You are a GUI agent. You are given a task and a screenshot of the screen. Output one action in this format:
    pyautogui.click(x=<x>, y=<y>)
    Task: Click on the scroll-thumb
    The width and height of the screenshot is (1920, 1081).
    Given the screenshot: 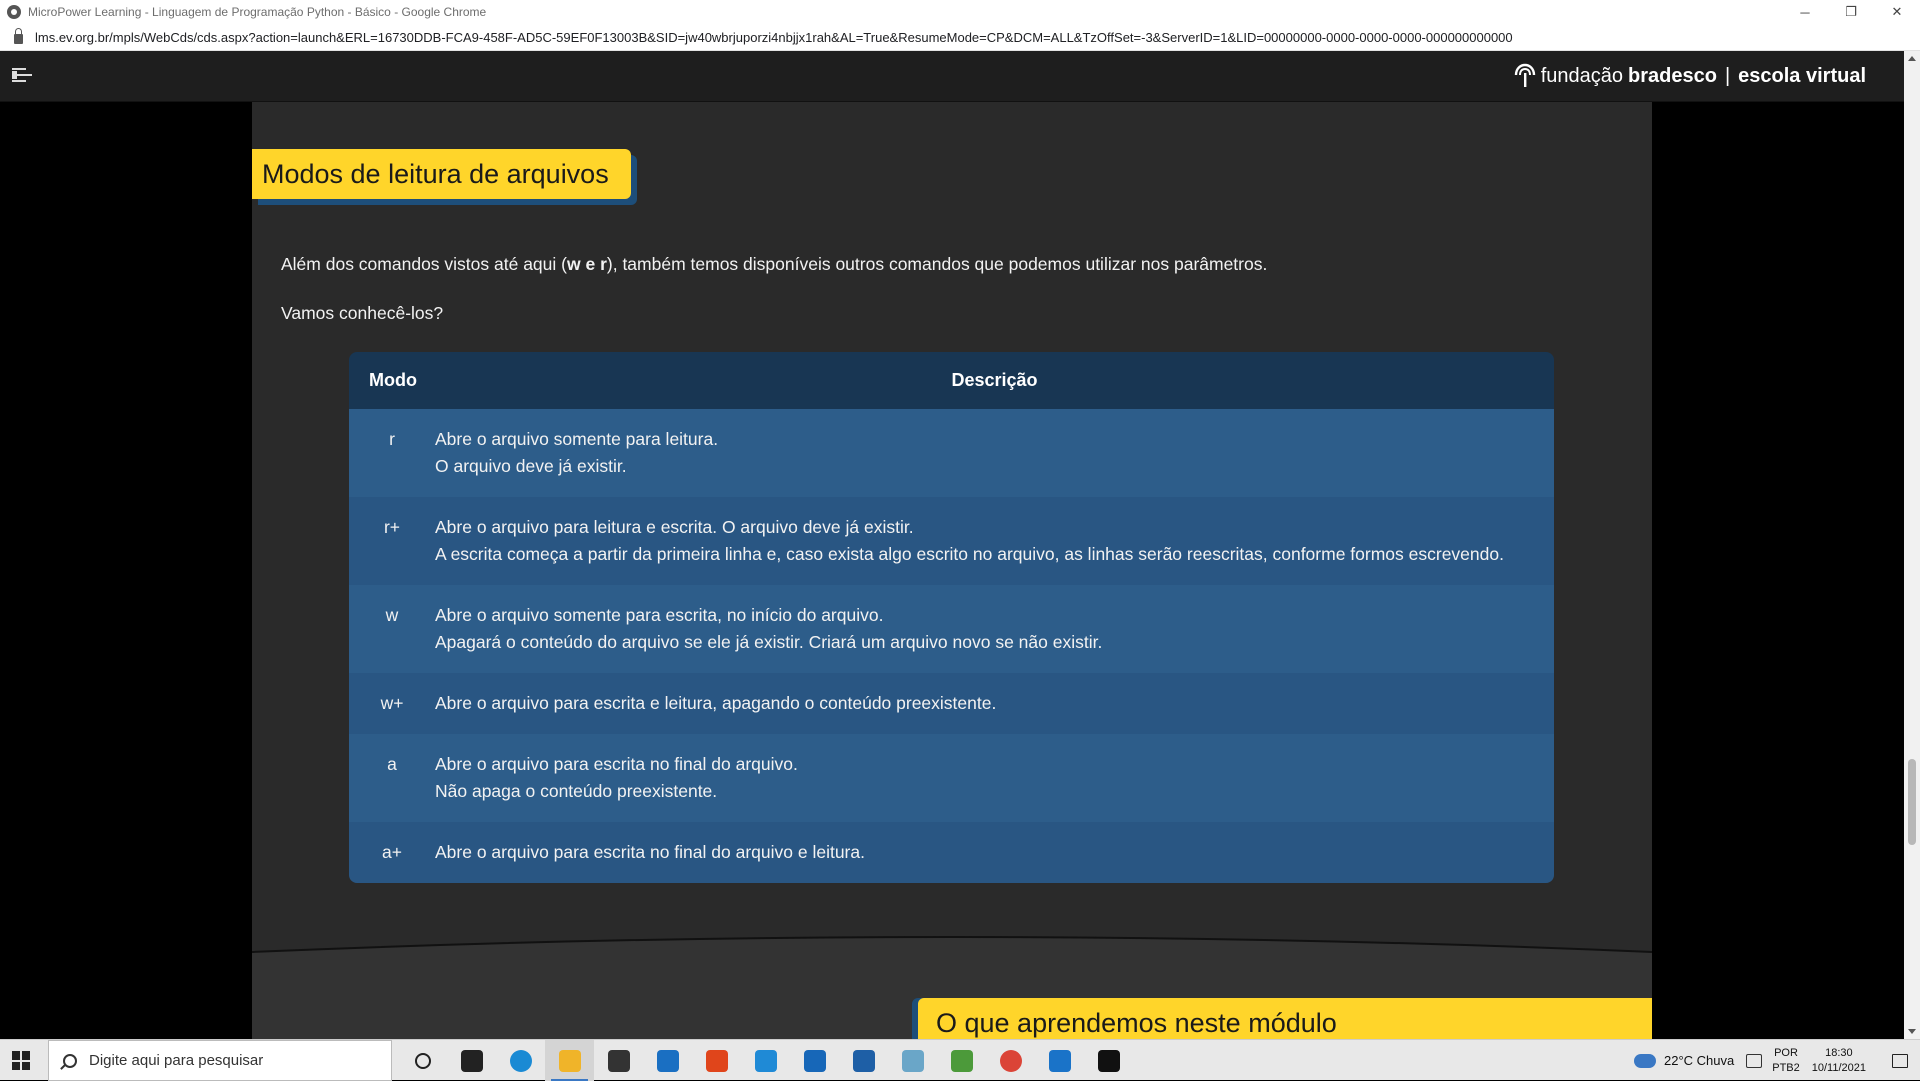 What is the action you would take?
    pyautogui.click(x=1912, y=802)
    